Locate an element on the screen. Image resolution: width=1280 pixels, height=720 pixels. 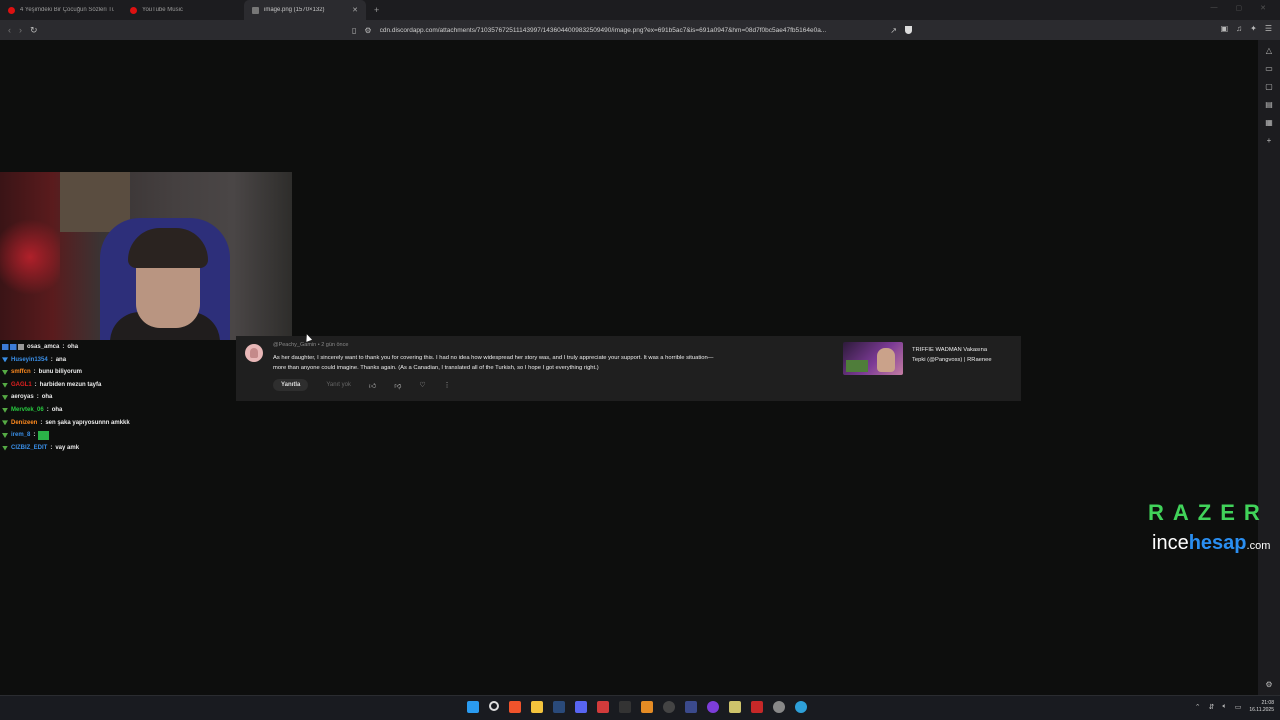
heart-icon: ♡ is located at coordinates (422, 385).